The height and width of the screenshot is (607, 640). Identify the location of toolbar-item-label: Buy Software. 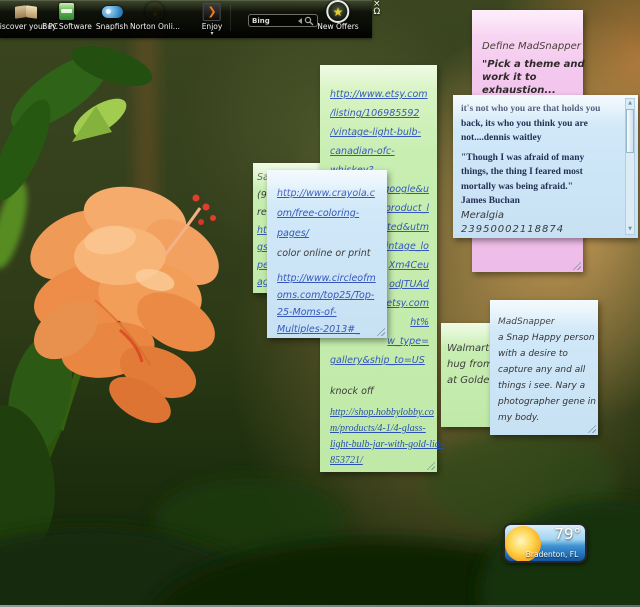
(67, 26).